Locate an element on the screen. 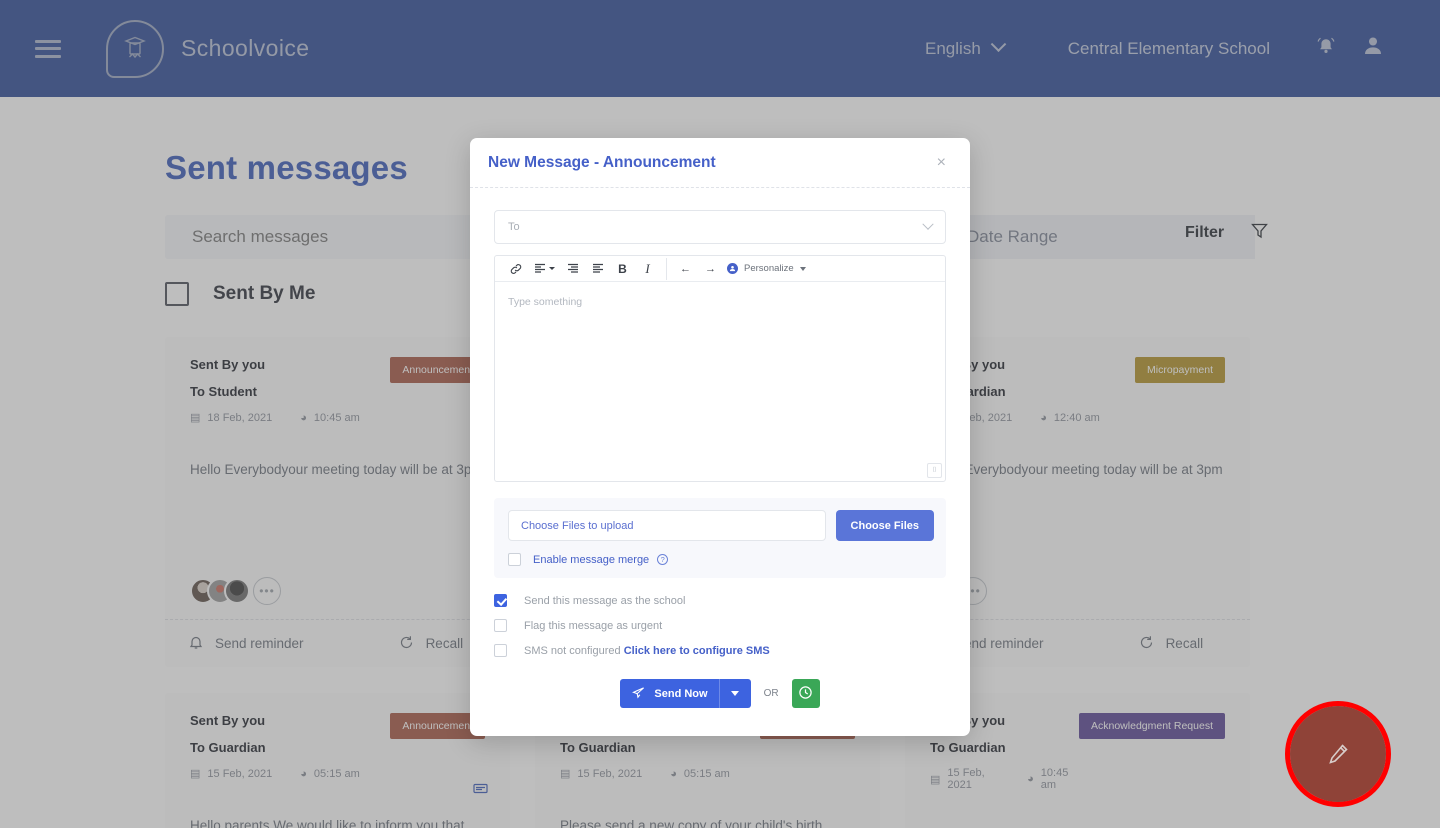  flag-urgent-label: Flag this message as urgent is located at coordinates (593, 625).